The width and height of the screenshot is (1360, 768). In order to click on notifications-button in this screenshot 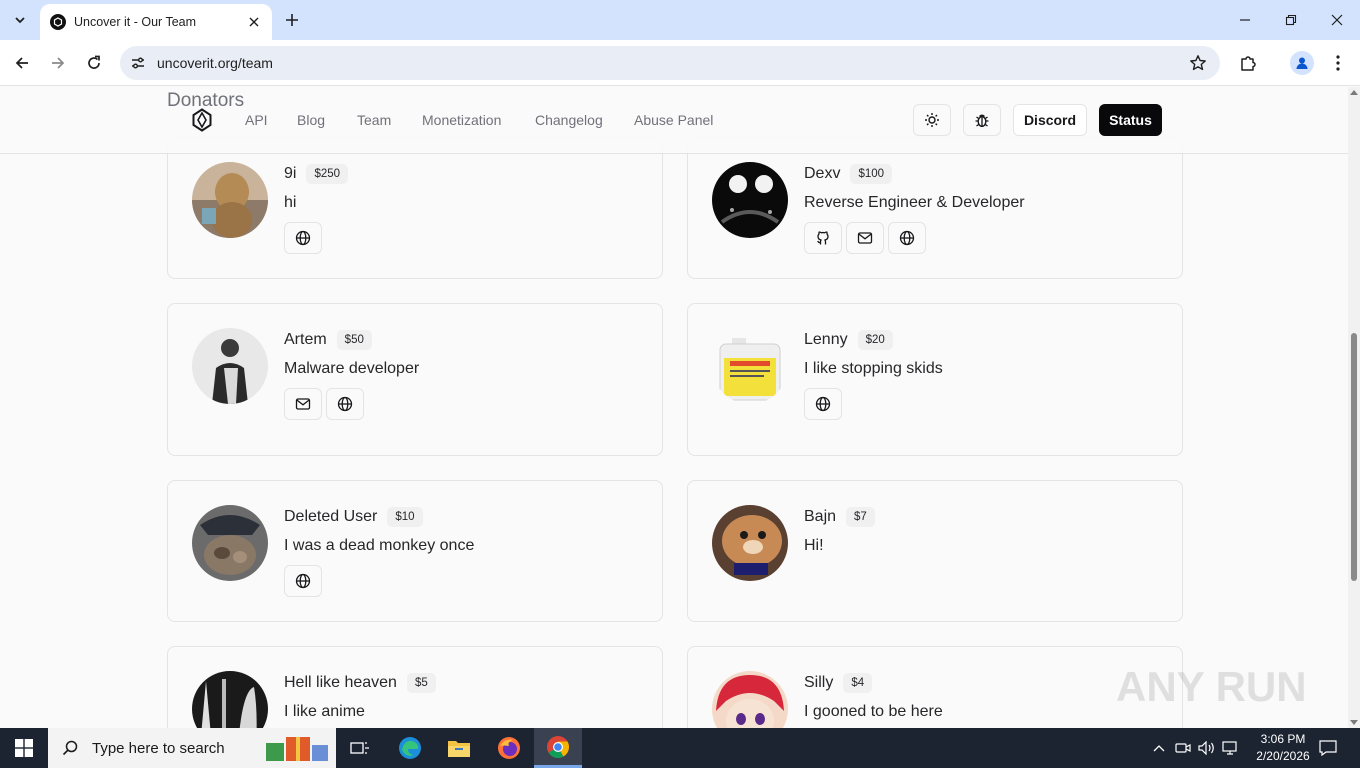, I will do `click(1328, 748)`.